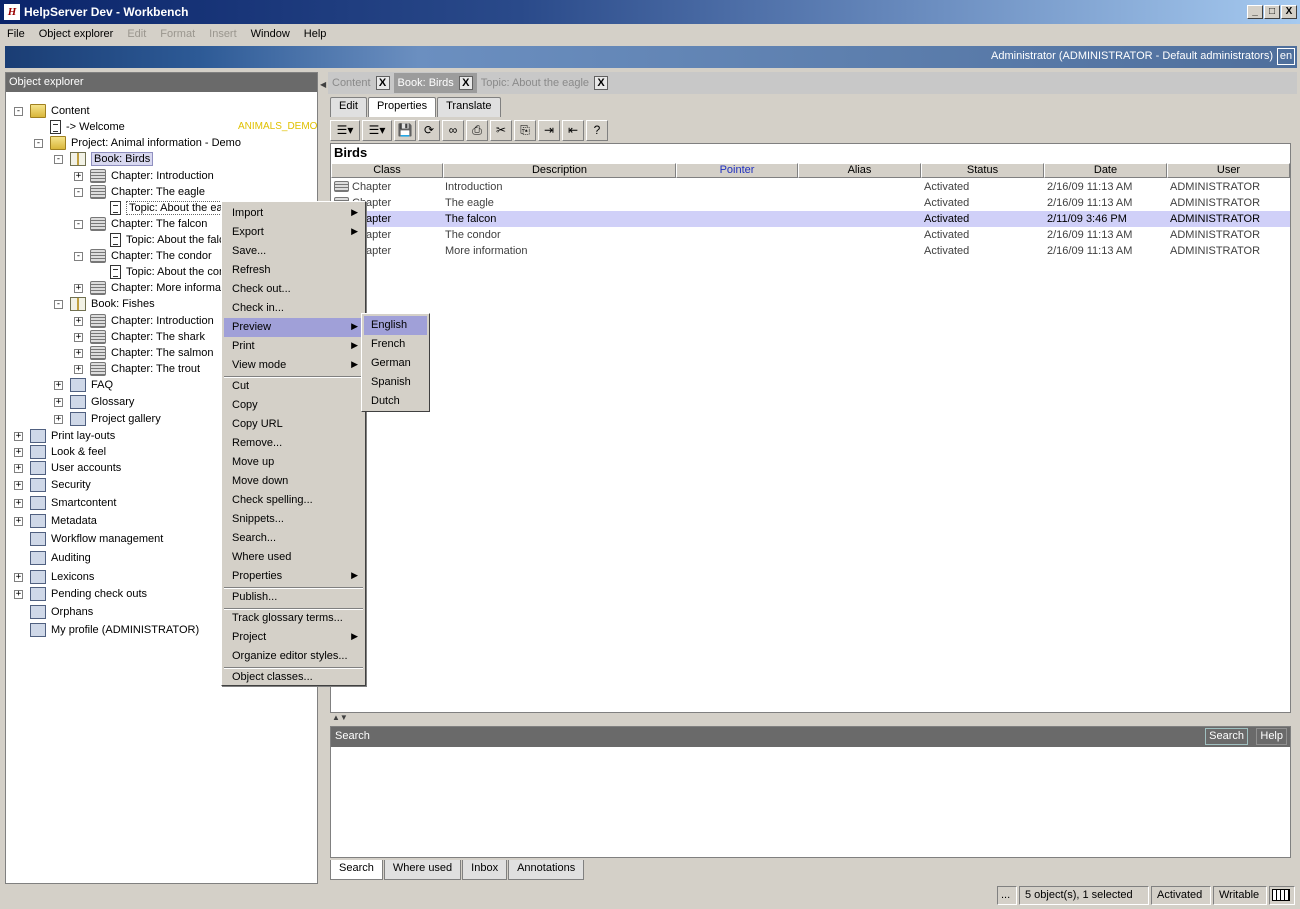 Image resolution: width=1300 pixels, height=909 pixels. Describe the element at coordinates (429, 130) in the screenshot. I see `refresh-icon: ⟳` at that location.